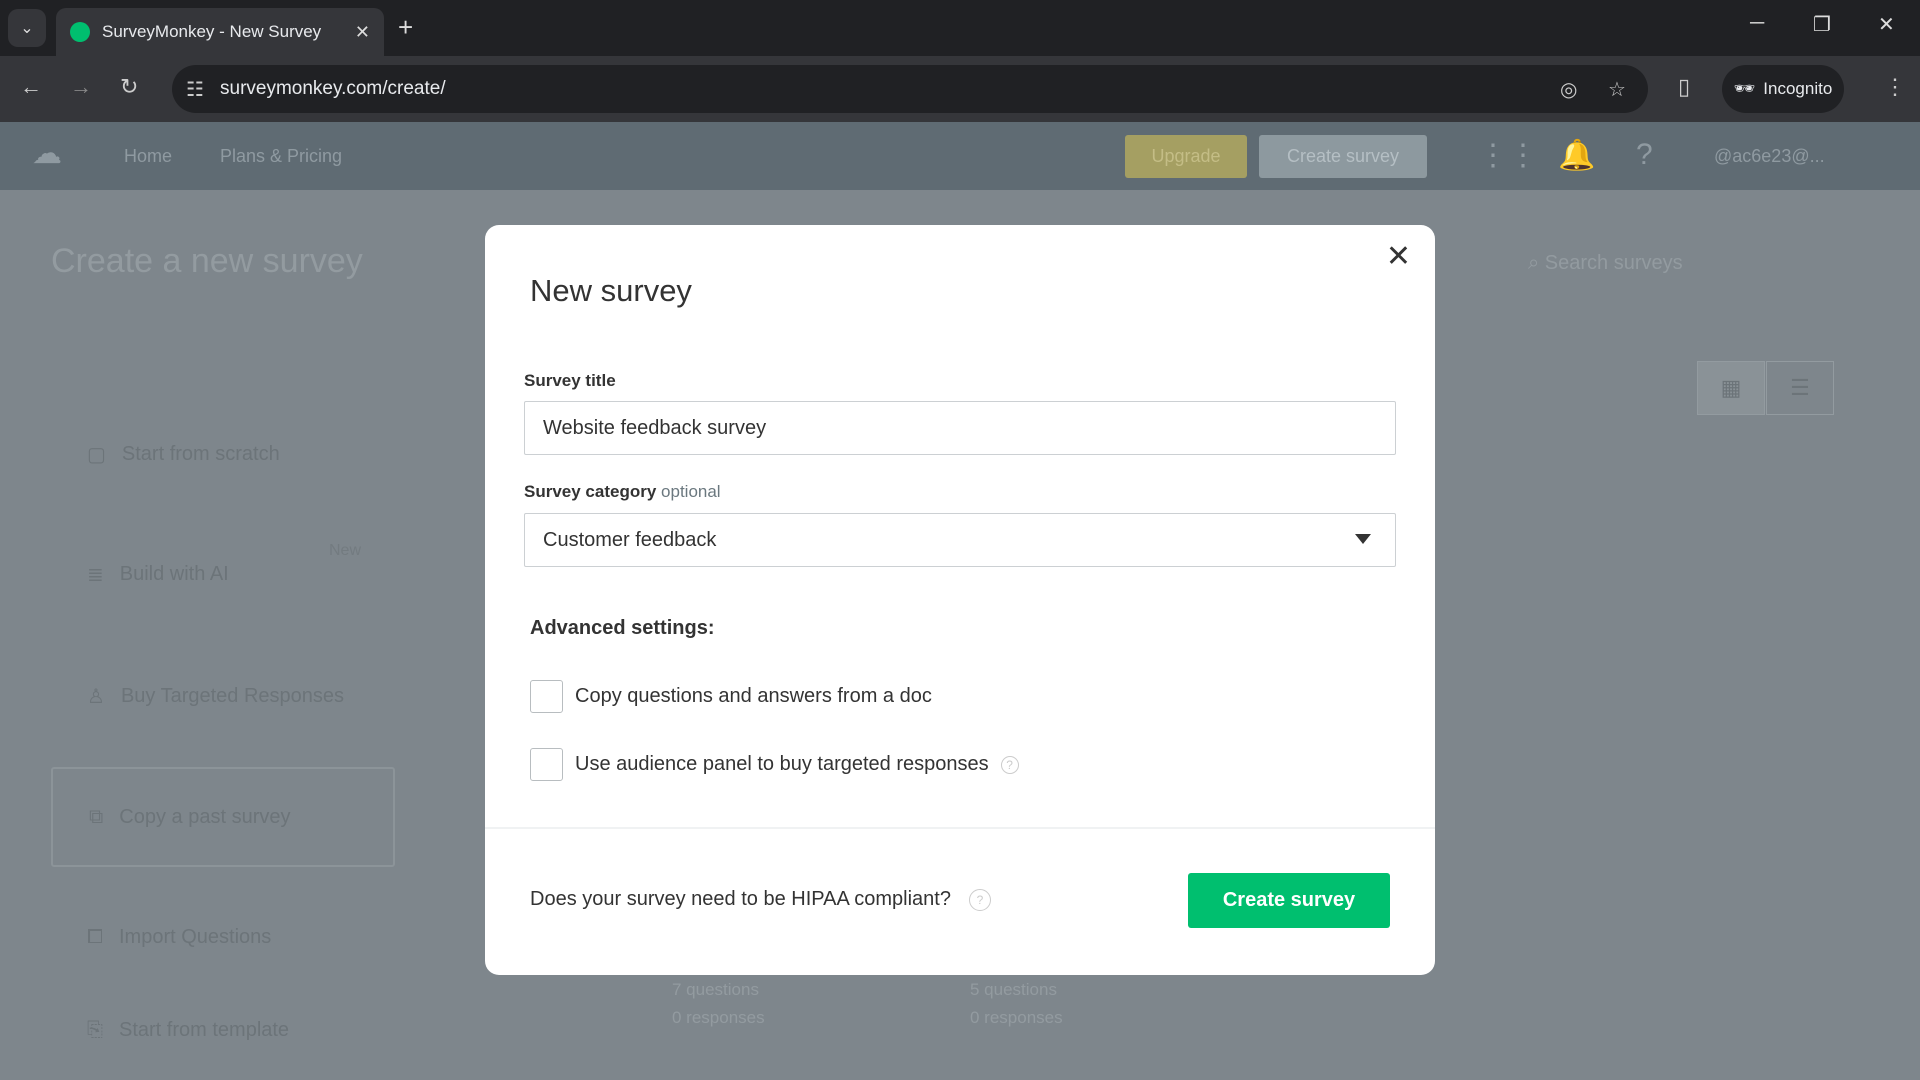 Image resolution: width=1920 pixels, height=1080 pixels. I want to click on forward-icon: →, so click(81, 87).